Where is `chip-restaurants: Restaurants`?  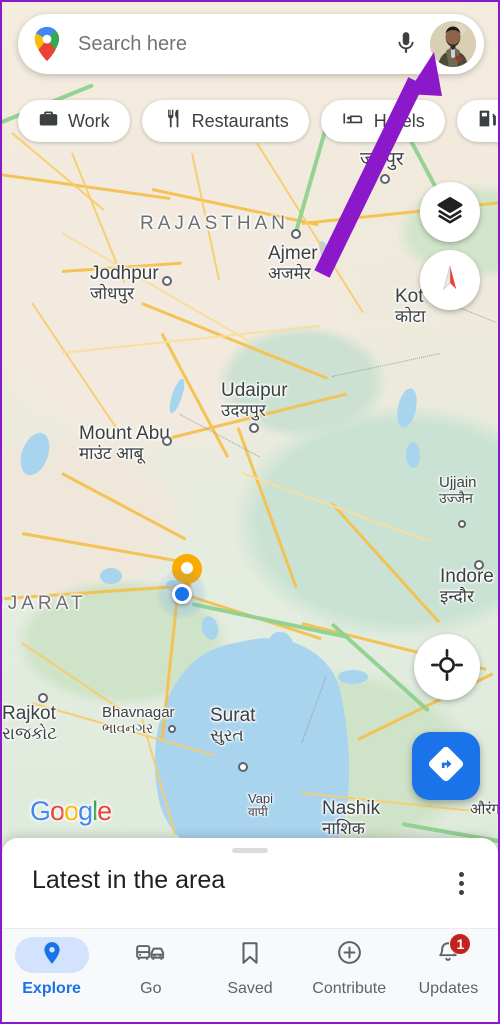
chip-restaurants: Restaurants is located at coordinates (225, 121).